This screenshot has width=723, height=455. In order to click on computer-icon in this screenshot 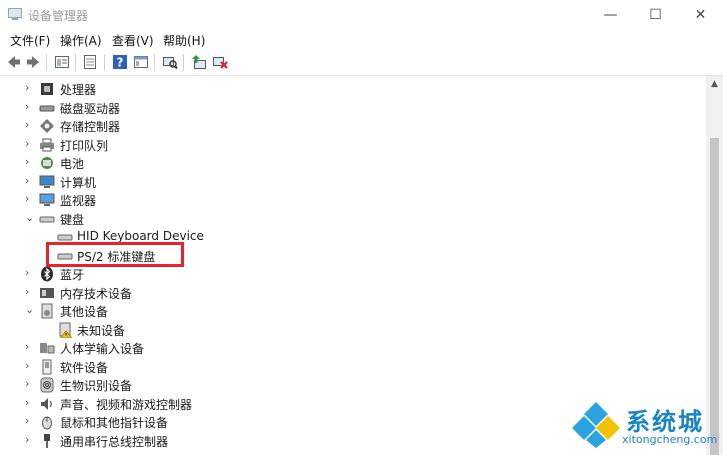, I will do `click(47, 181)`.